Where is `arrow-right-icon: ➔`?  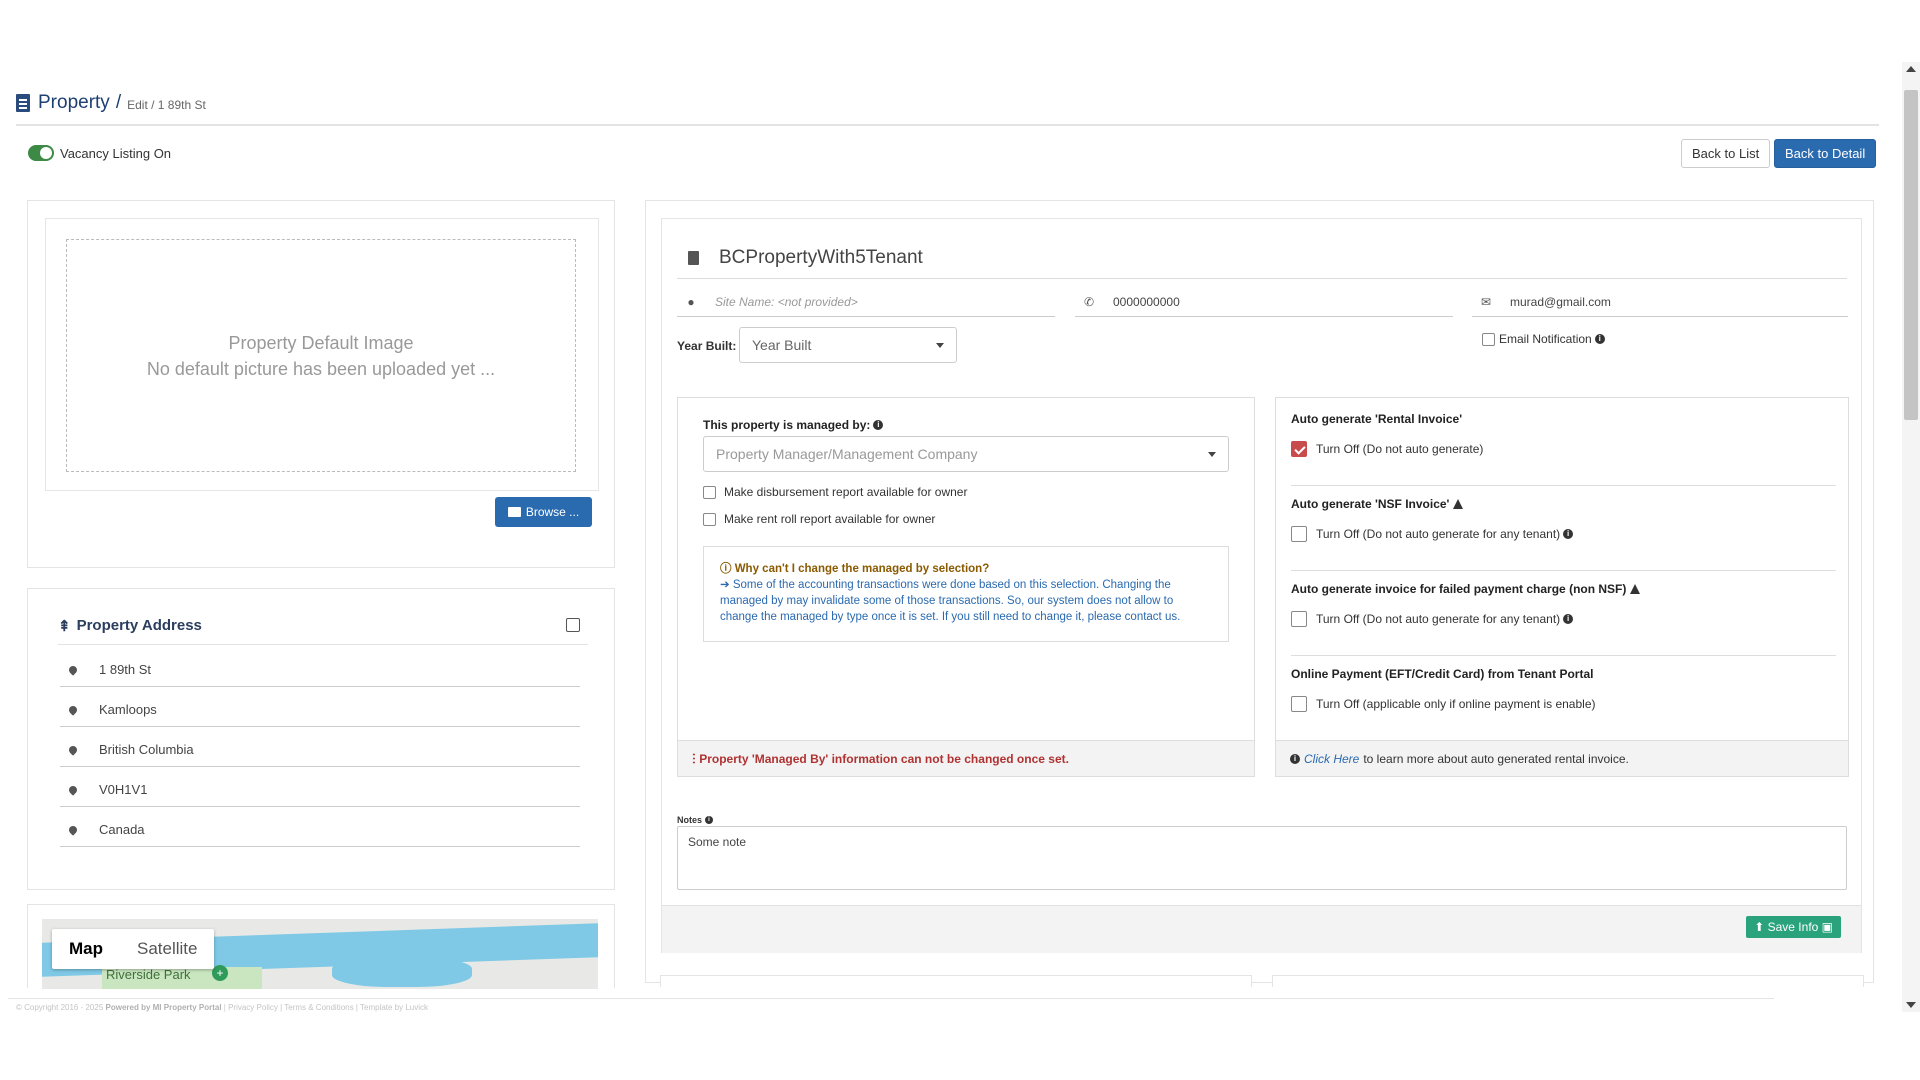
arrow-right-icon: ➔ is located at coordinates (726, 585).